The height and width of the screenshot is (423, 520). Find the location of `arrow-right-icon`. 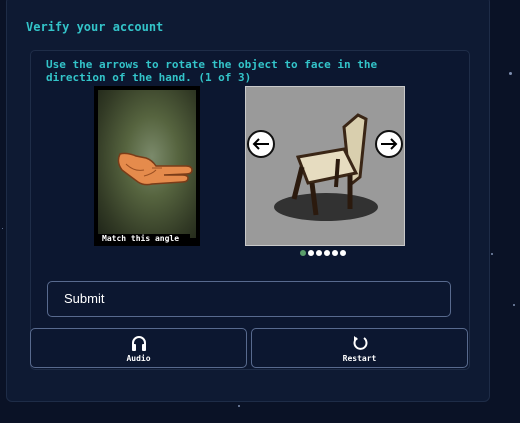

arrow-right-icon is located at coordinates (389, 144).